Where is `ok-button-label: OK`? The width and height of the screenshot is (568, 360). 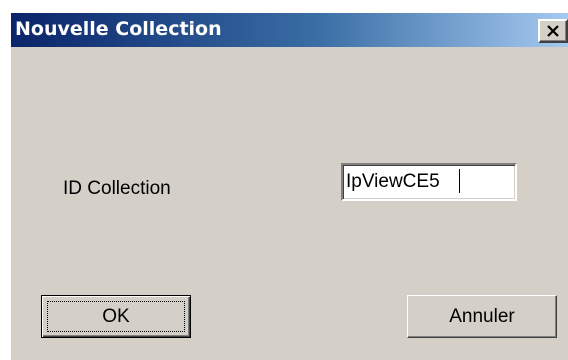 ok-button-label: OK is located at coordinates (116, 316).